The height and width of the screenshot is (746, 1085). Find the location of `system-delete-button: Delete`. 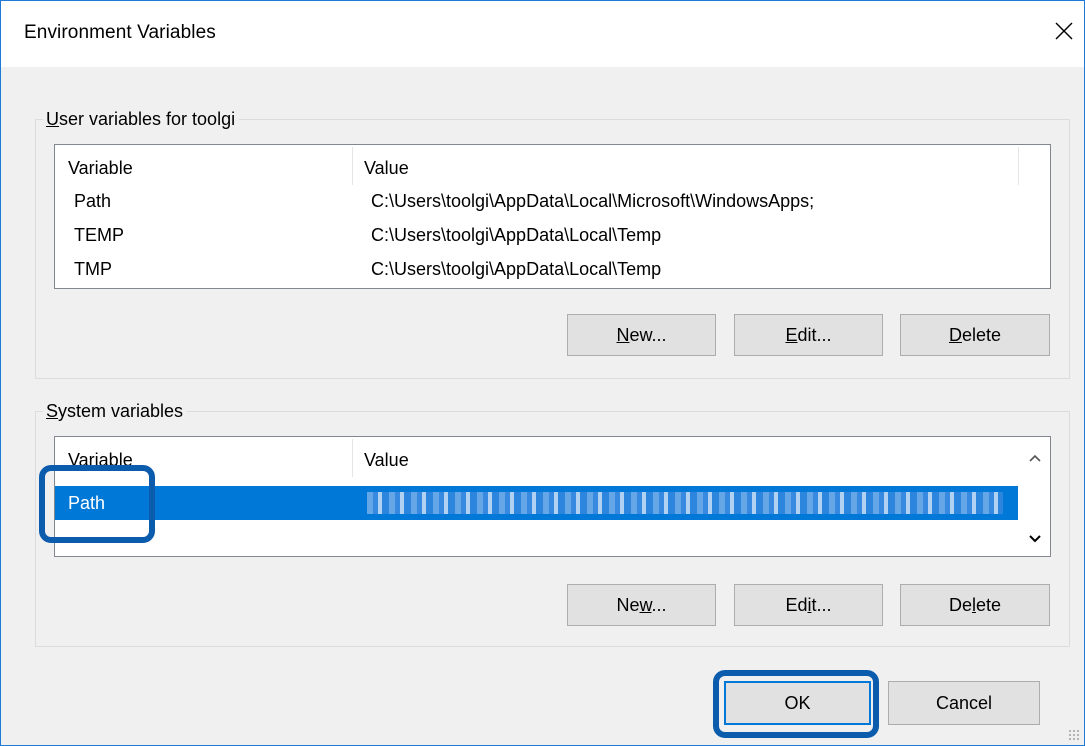

system-delete-button: Delete is located at coordinates (975, 605).